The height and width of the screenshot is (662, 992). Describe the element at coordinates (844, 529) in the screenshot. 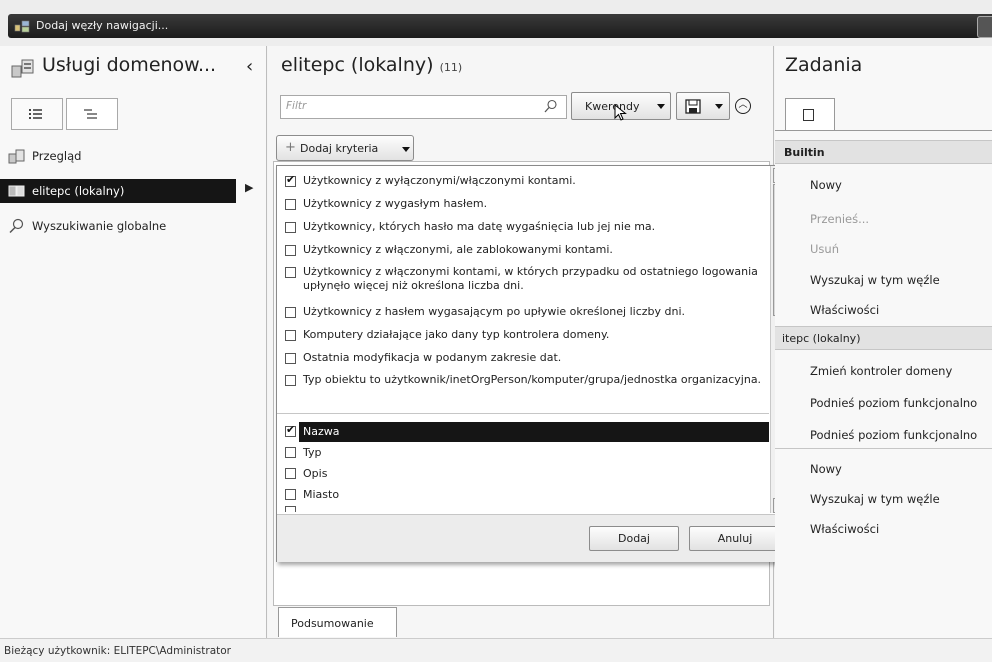

I see `task-properties-2: Właściwości` at that location.